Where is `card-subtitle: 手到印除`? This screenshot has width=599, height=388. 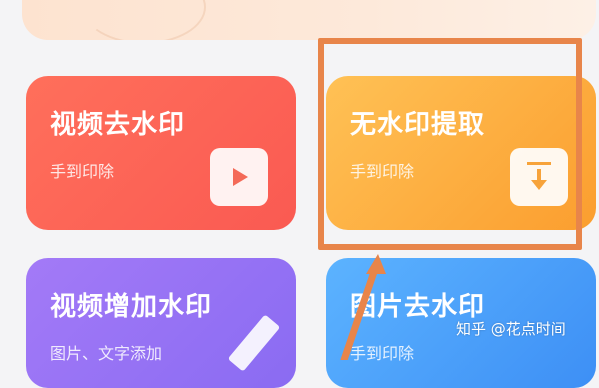 card-subtitle: 手到印除 is located at coordinates (82, 171).